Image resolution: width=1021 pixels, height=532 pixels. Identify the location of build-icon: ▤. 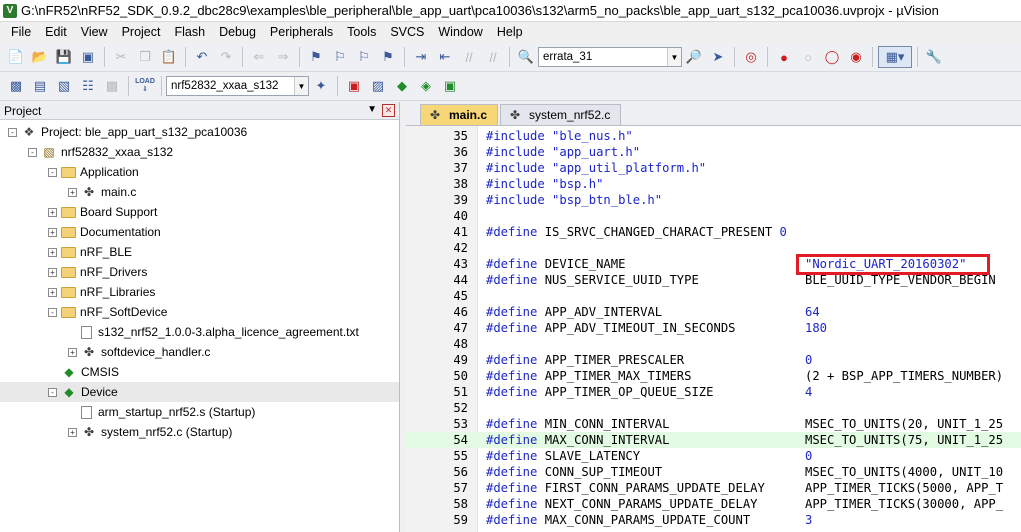
(40, 86).